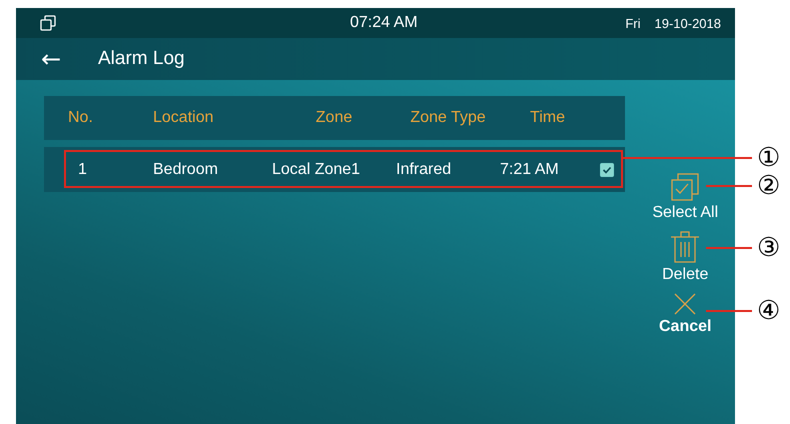  I want to click on callout-number: ④, so click(768, 311).